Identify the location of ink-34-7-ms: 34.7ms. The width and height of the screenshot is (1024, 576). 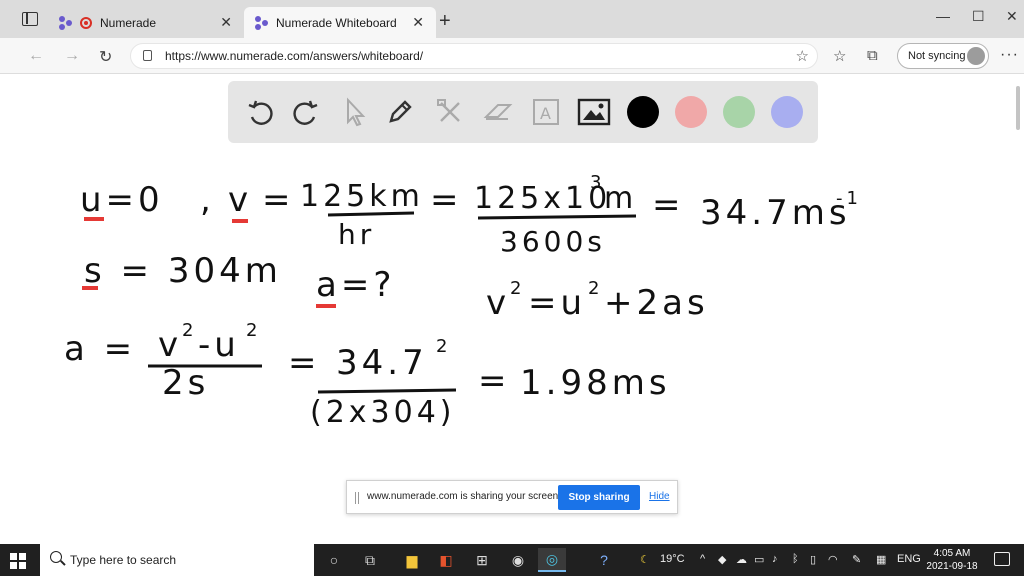
(775, 213).